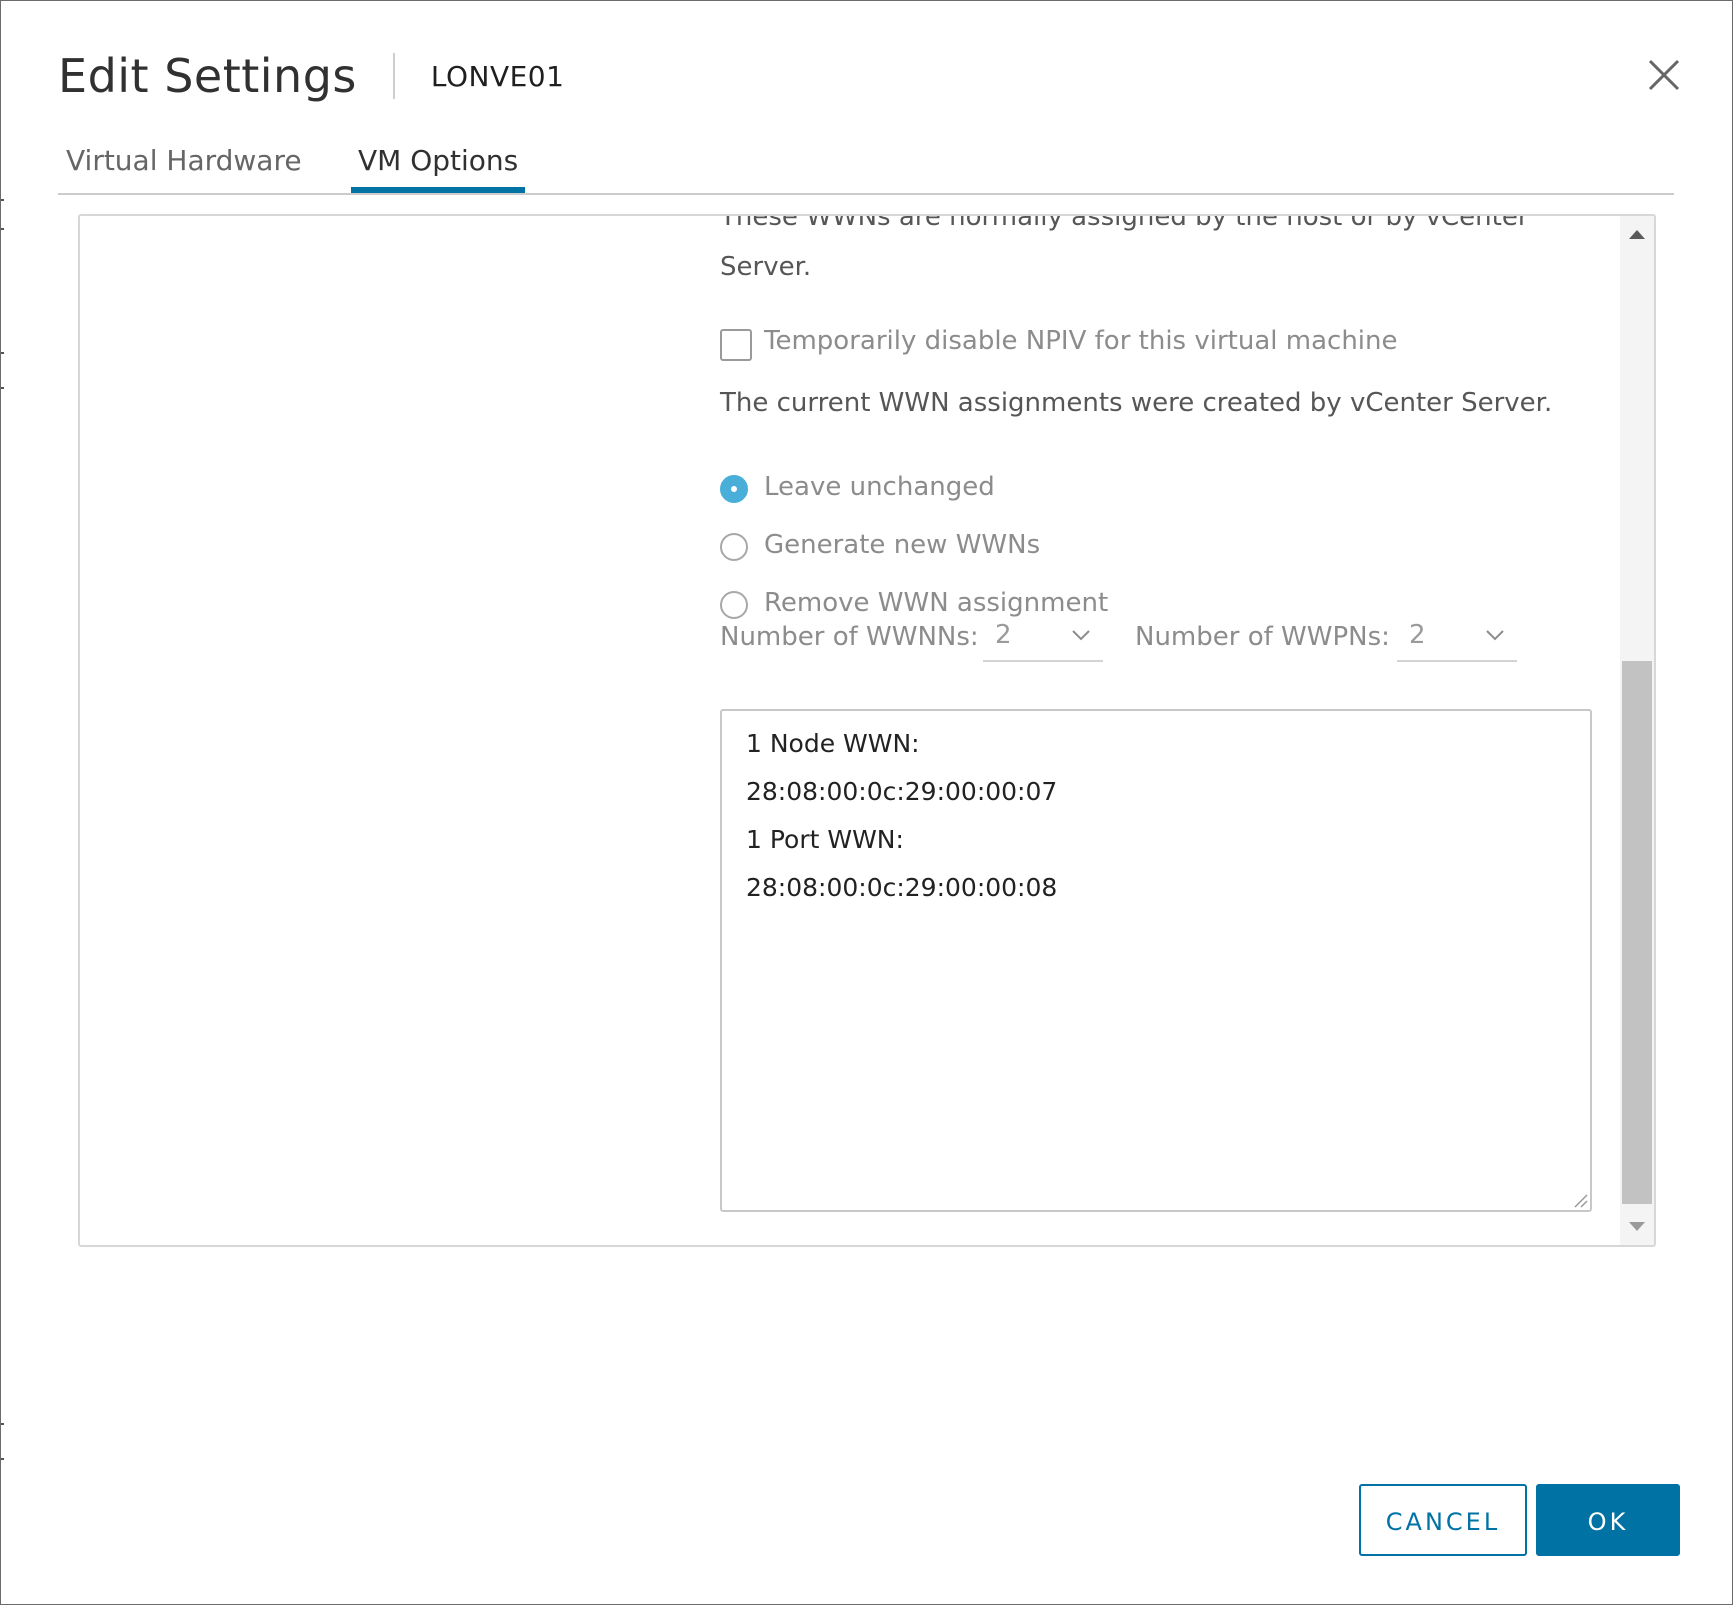 The image size is (1733, 1605). What do you see at coordinates (879, 487) in the screenshot?
I see `radio-label: Leave unchanged` at bounding box center [879, 487].